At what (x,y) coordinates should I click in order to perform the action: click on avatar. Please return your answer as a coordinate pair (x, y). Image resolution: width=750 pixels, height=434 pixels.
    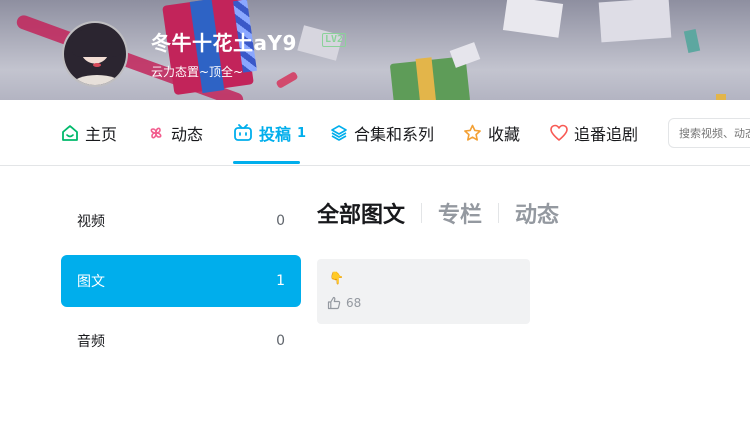
    Looking at the image, I should click on (95, 54).